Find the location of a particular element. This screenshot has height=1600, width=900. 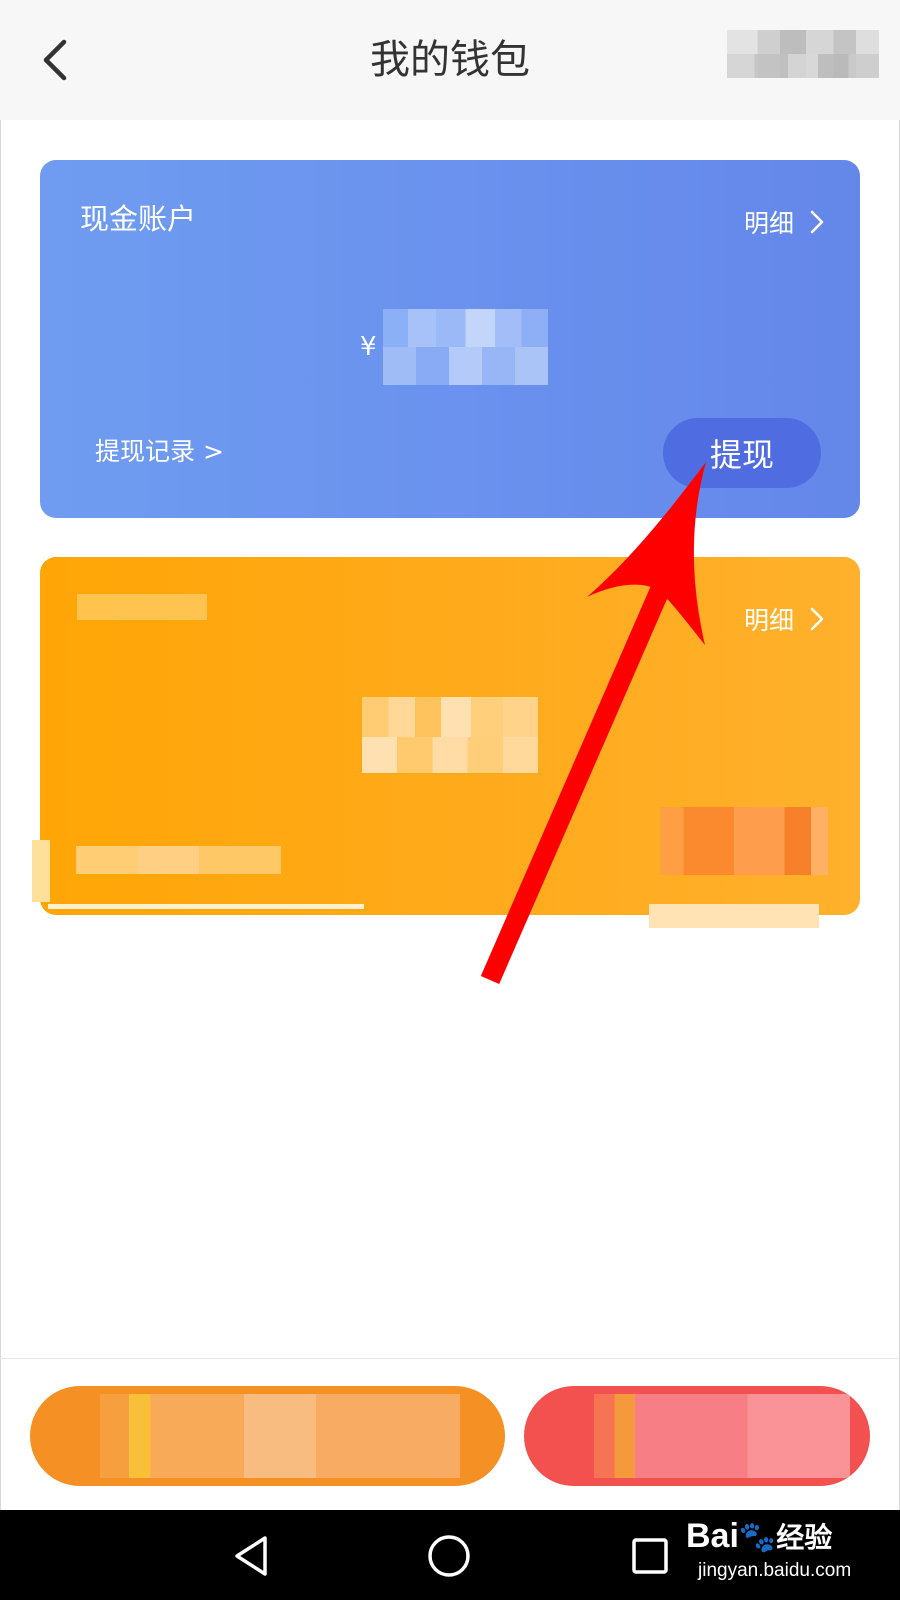

baidu-jingyan-watermark: Bai🐾经验 jingyan.baidu.com is located at coordinates (786, 1548).